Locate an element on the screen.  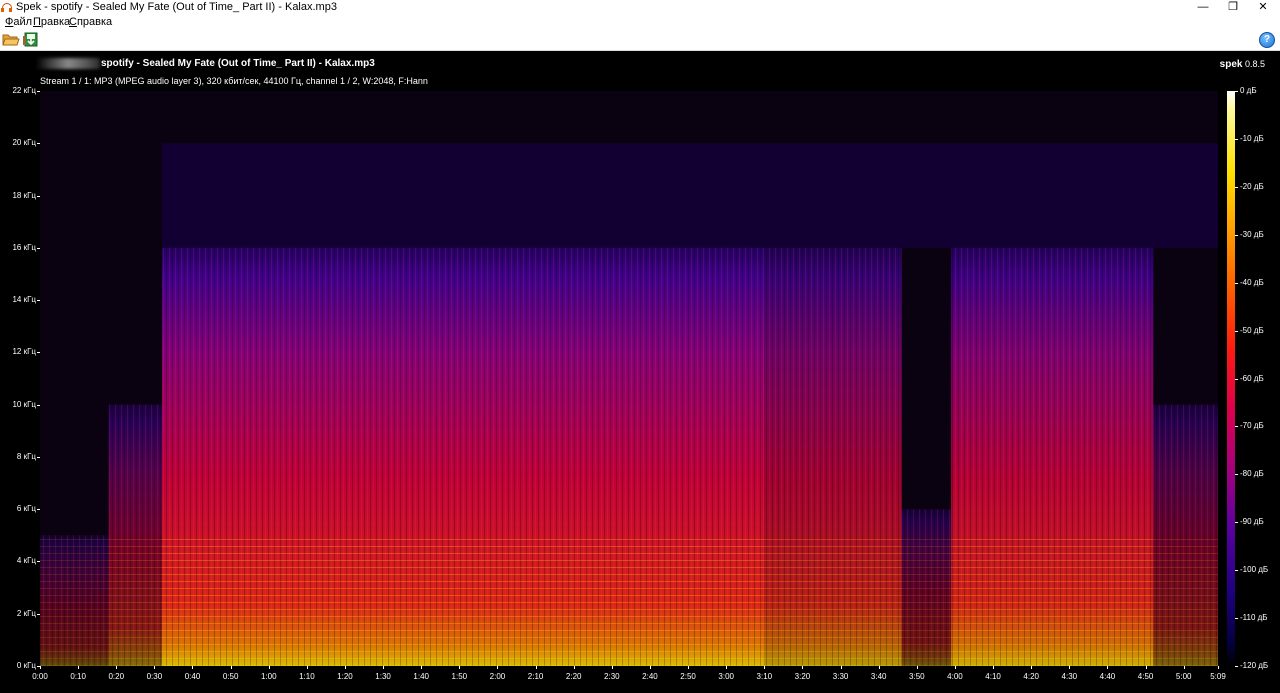
db-tick-label: -70 дБ is located at coordinates (1252, 426).